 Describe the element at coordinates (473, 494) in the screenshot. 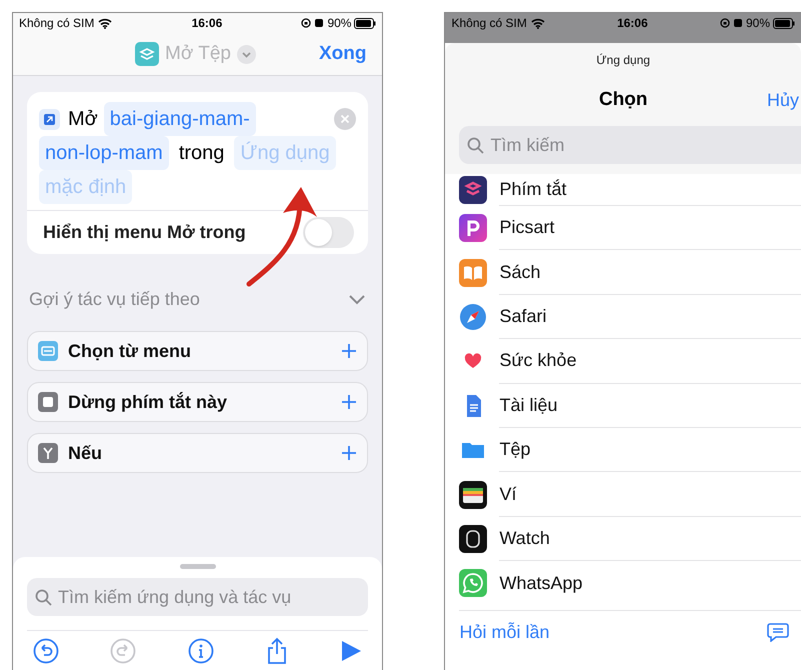

I see `wallet-icon` at that location.